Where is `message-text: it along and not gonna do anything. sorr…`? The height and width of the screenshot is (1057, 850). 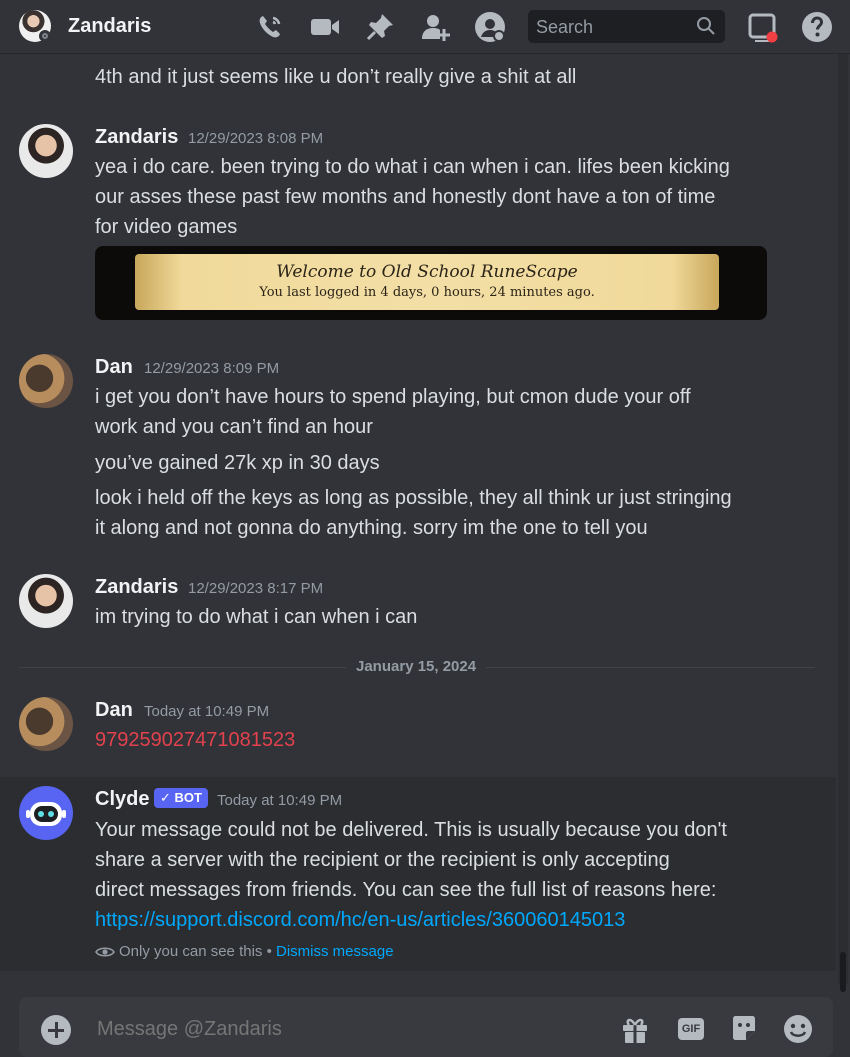
message-text: it along and not gonna do anything. sorr… is located at coordinates (371, 528).